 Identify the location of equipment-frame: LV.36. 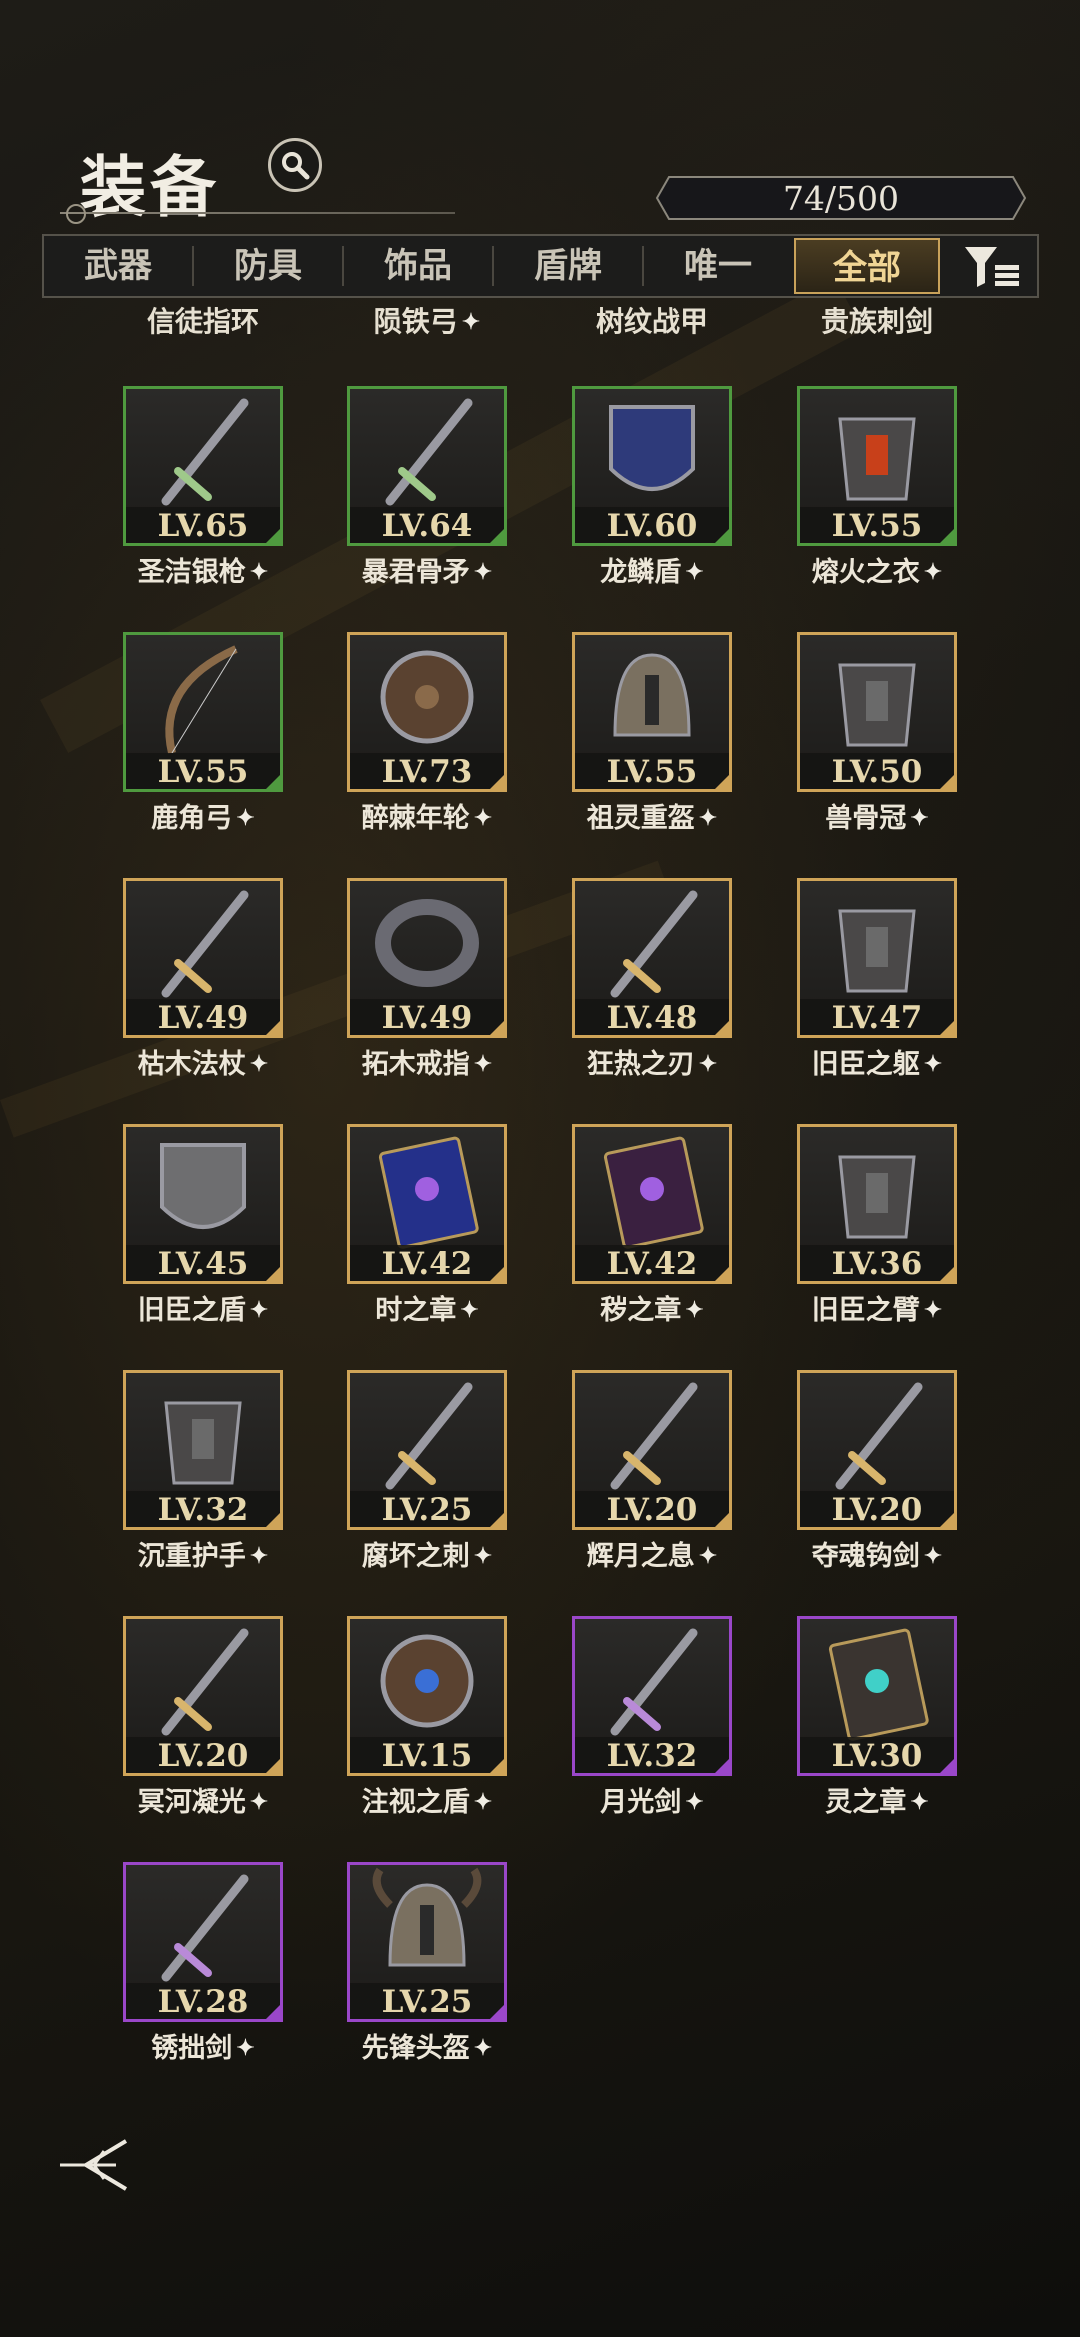
(877, 1204).